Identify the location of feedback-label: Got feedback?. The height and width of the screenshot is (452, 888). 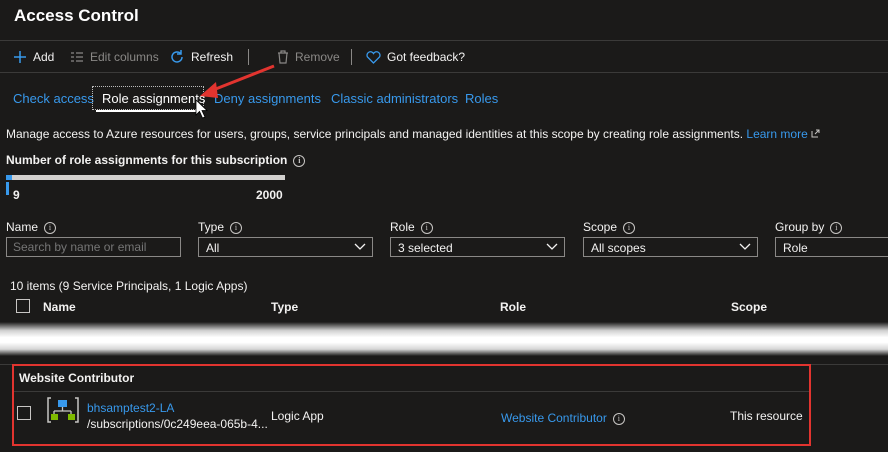
(426, 57).